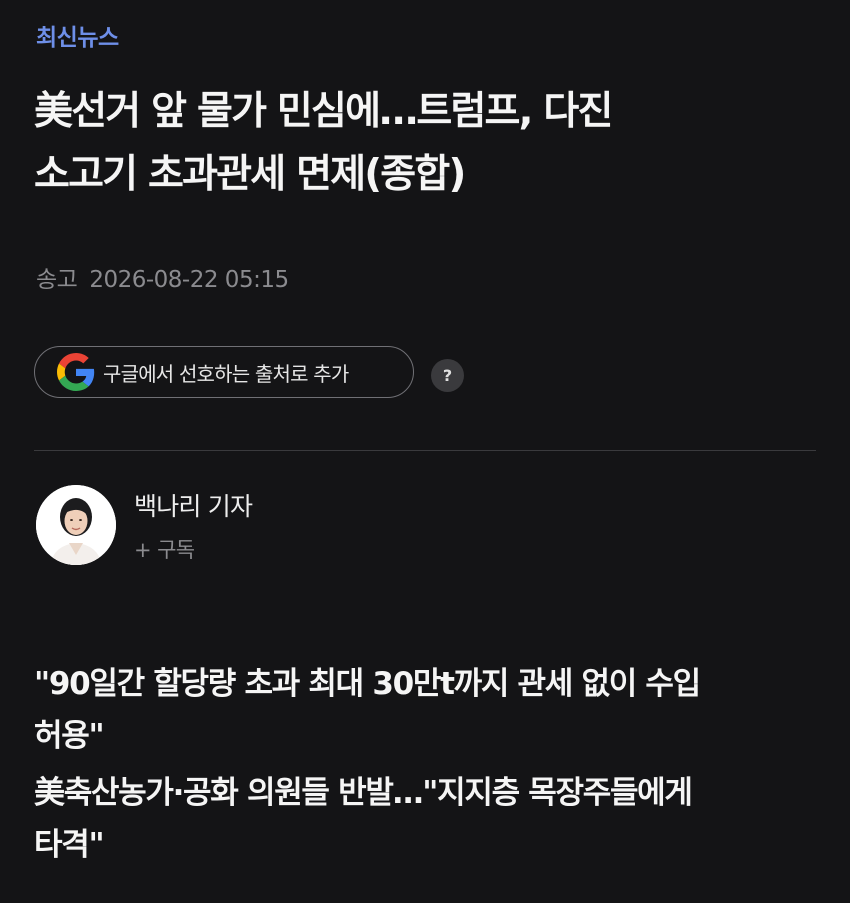  Describe the element at coordinates (164, 549) in the screenshot. I see `subscribe-button: + 구독` at that location.